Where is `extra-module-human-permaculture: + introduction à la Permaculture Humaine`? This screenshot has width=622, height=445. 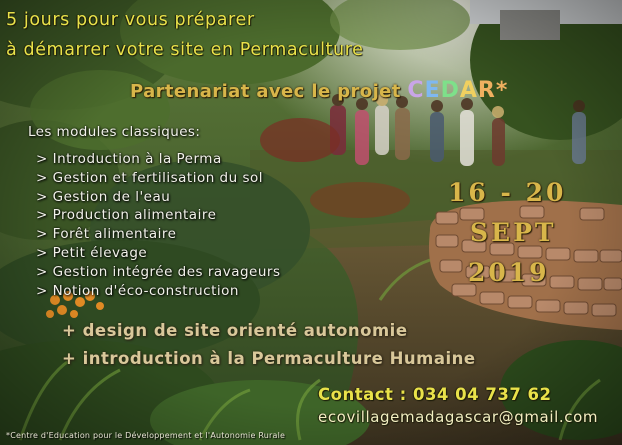
extra-module-human-permaculture: + introduction à la Permaculture Humaine is located at coordinates (269, 358).